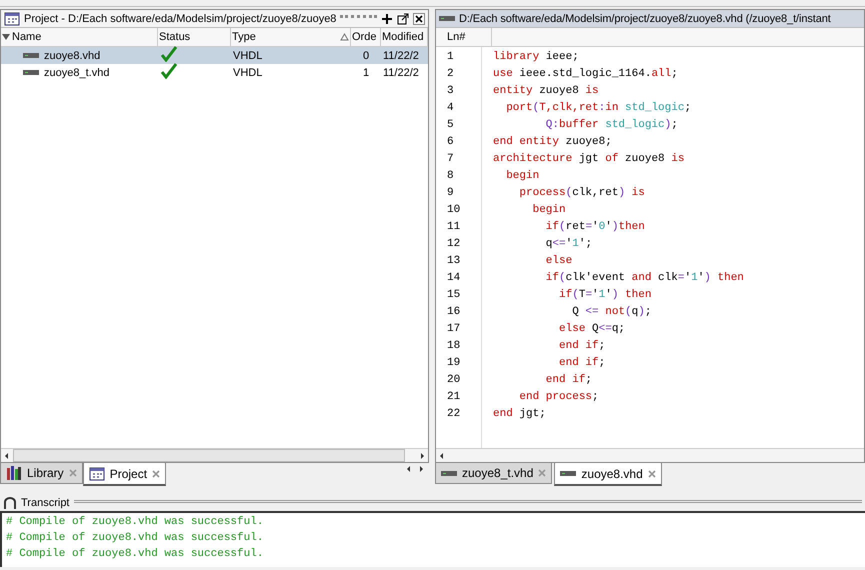 The width and height of the screenshot is (865, 570). I want to click on editor-title: D:/Each software/eda/Modelsim/project/zuoye8/zuoye8.vhd (/zuoye8_t/instant, so click(645, 18).